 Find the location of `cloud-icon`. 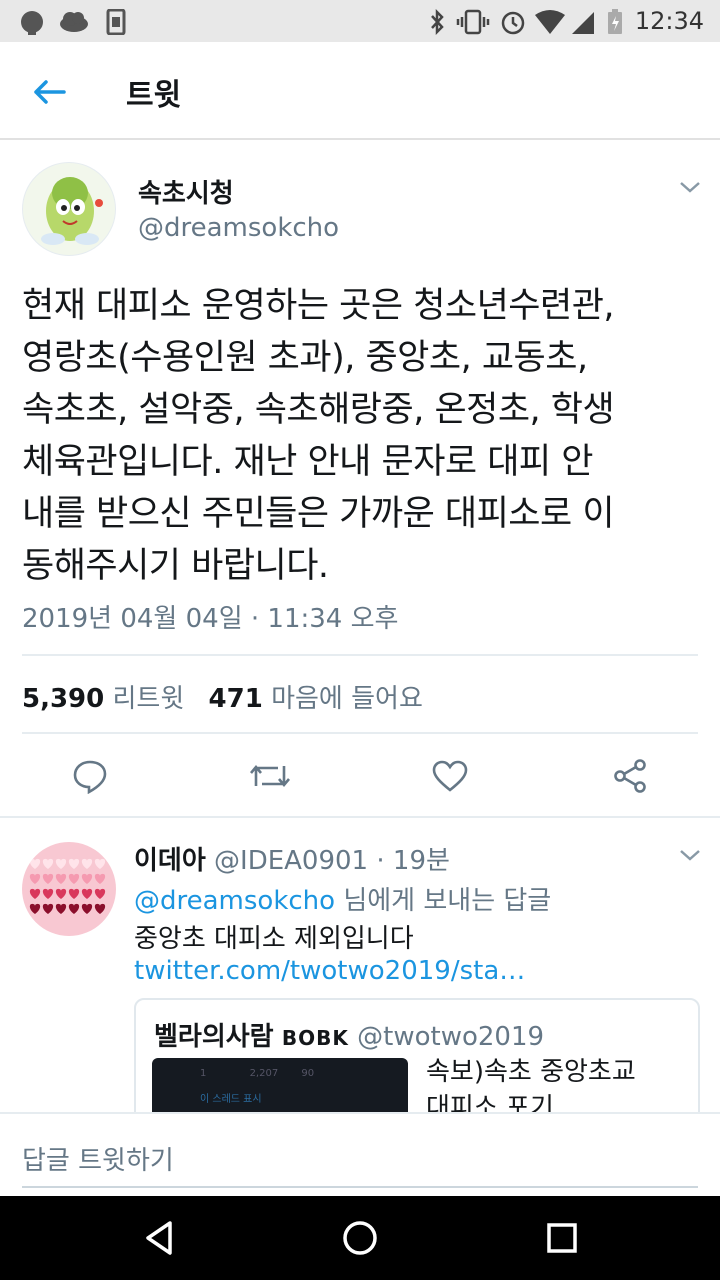

cloud-icon is located at coordinates (74, 22).